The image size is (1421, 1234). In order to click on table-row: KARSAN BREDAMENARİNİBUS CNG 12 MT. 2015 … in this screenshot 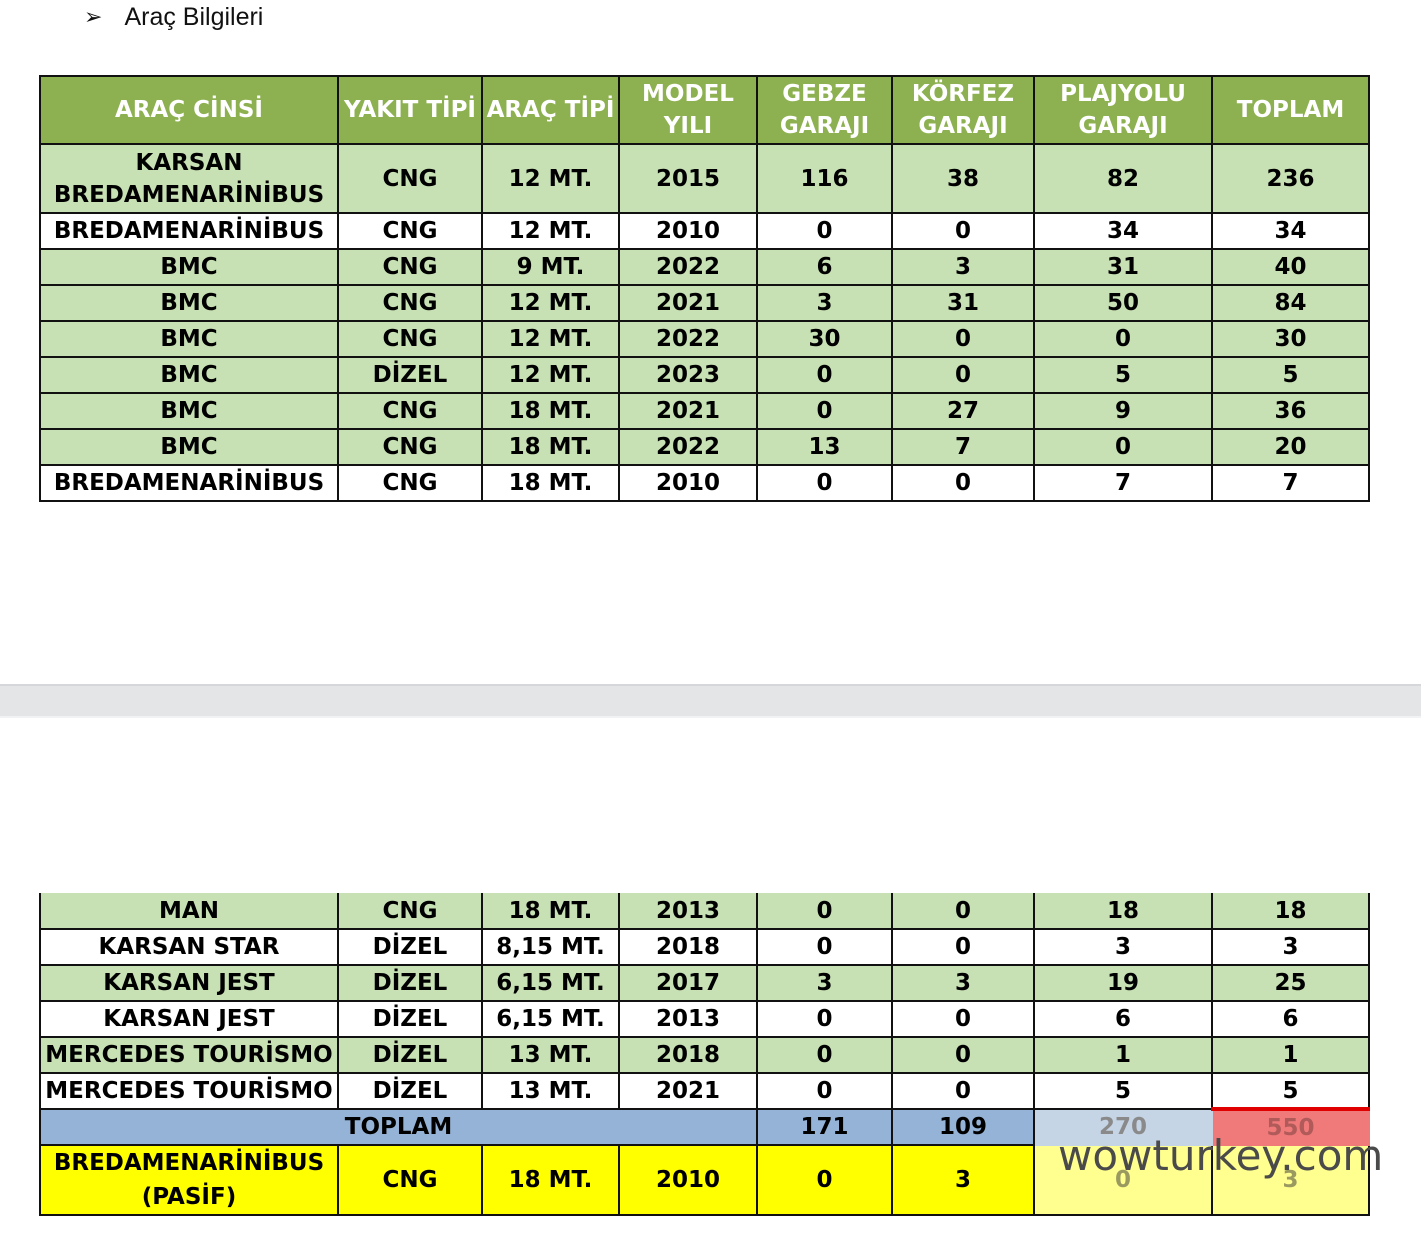, I will do `click(704, 178)`.